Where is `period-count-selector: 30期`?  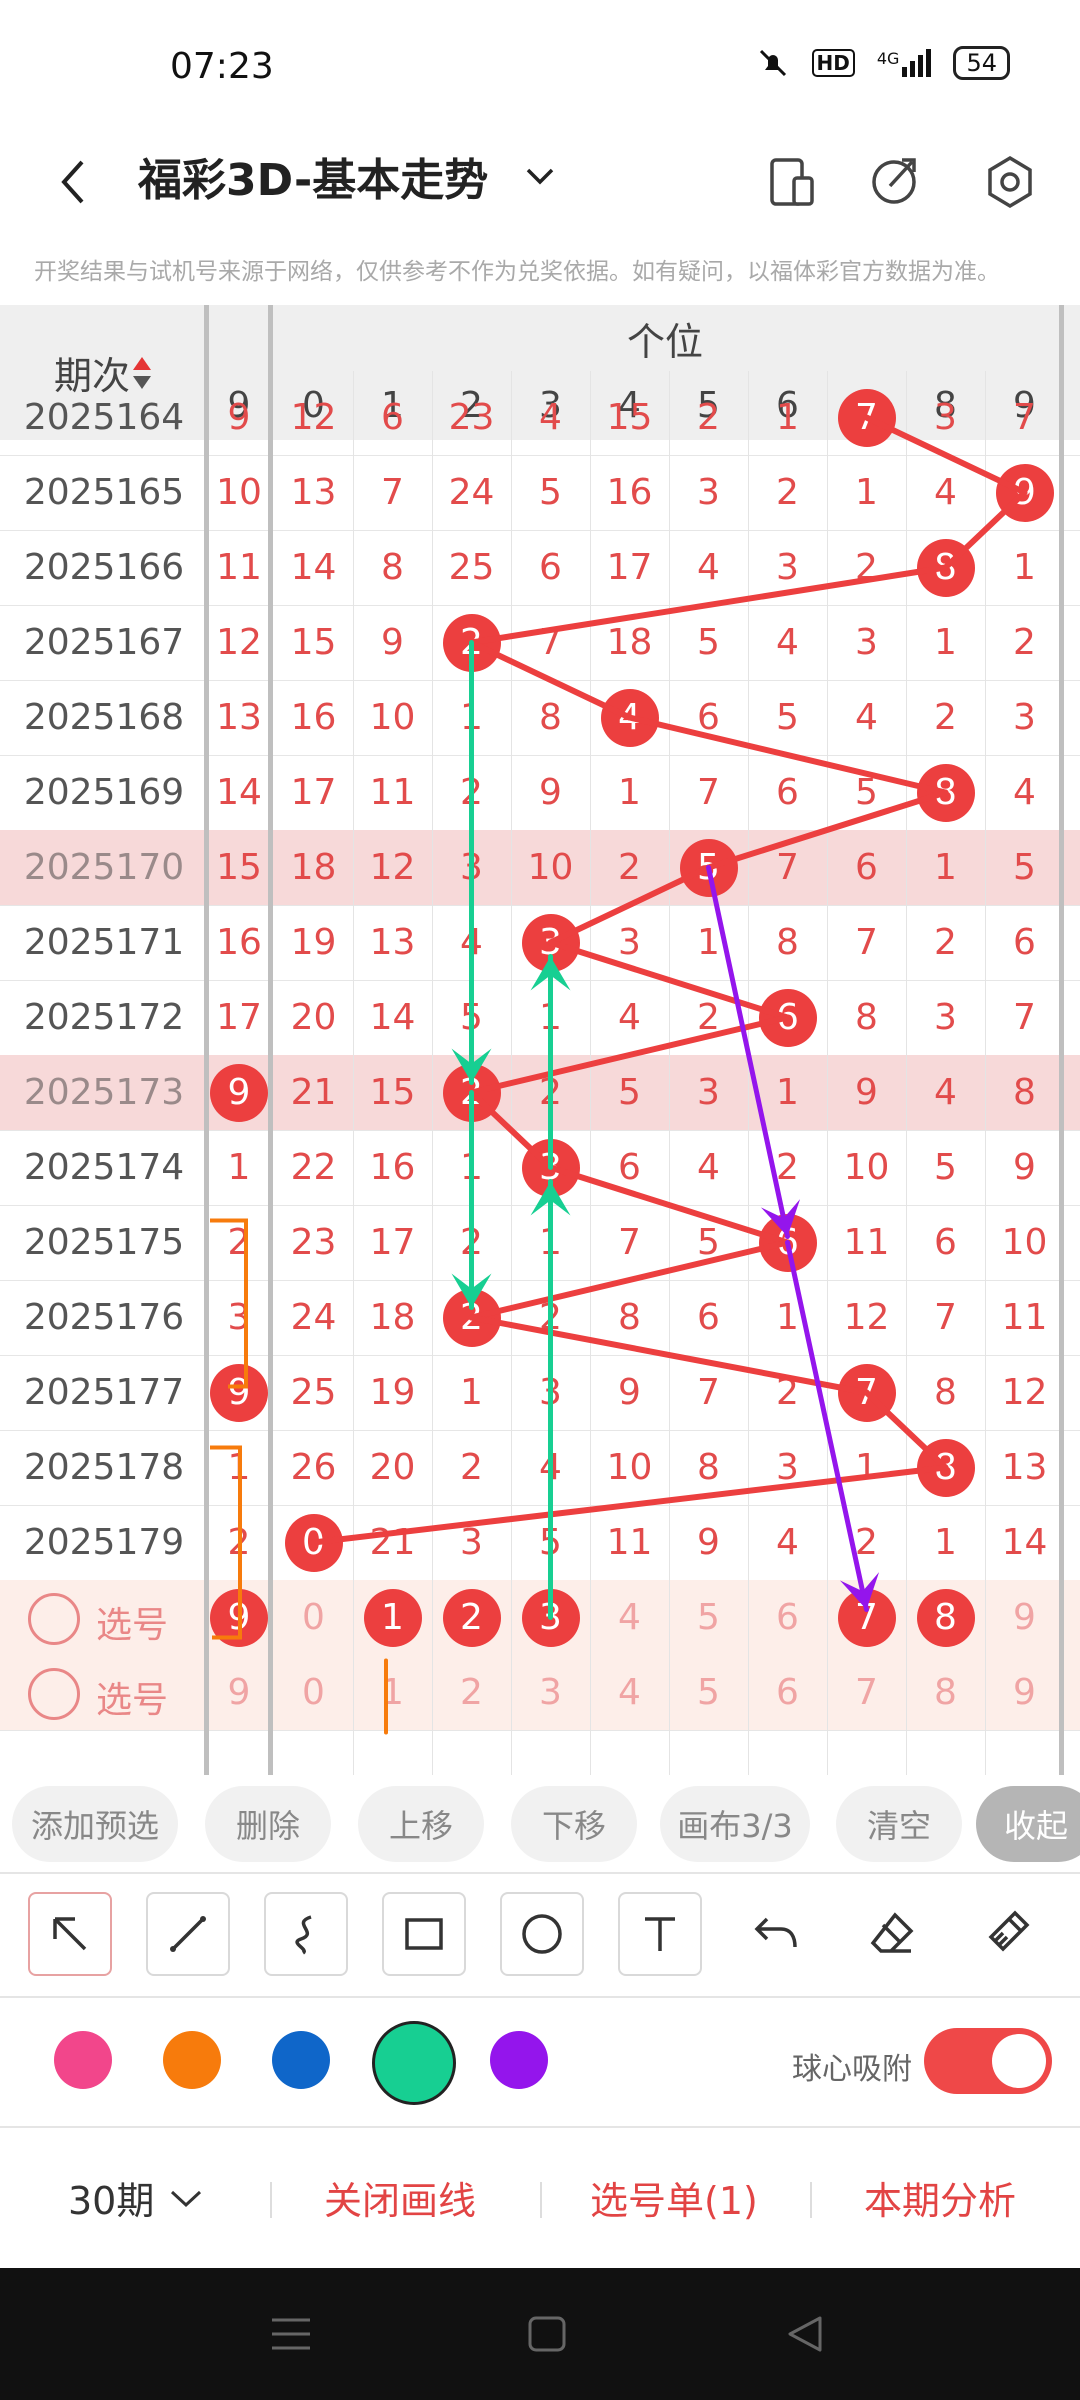
period-count-selector: 30期 is located at coordinates (136, 2197).